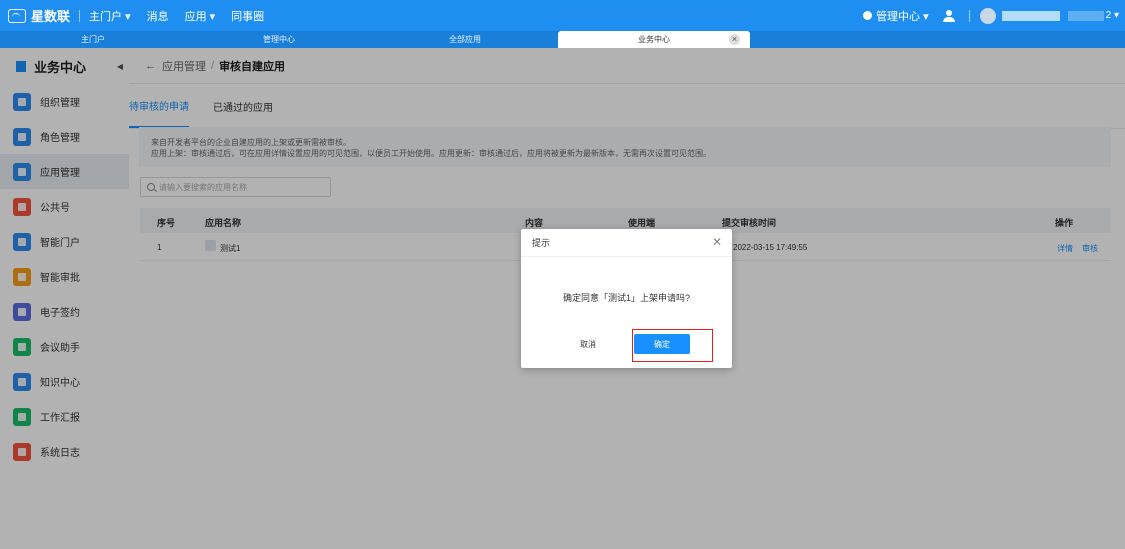  Describe the element at coordinates (17, 15) in the screenshot. I see `cloud-icon` at that location.